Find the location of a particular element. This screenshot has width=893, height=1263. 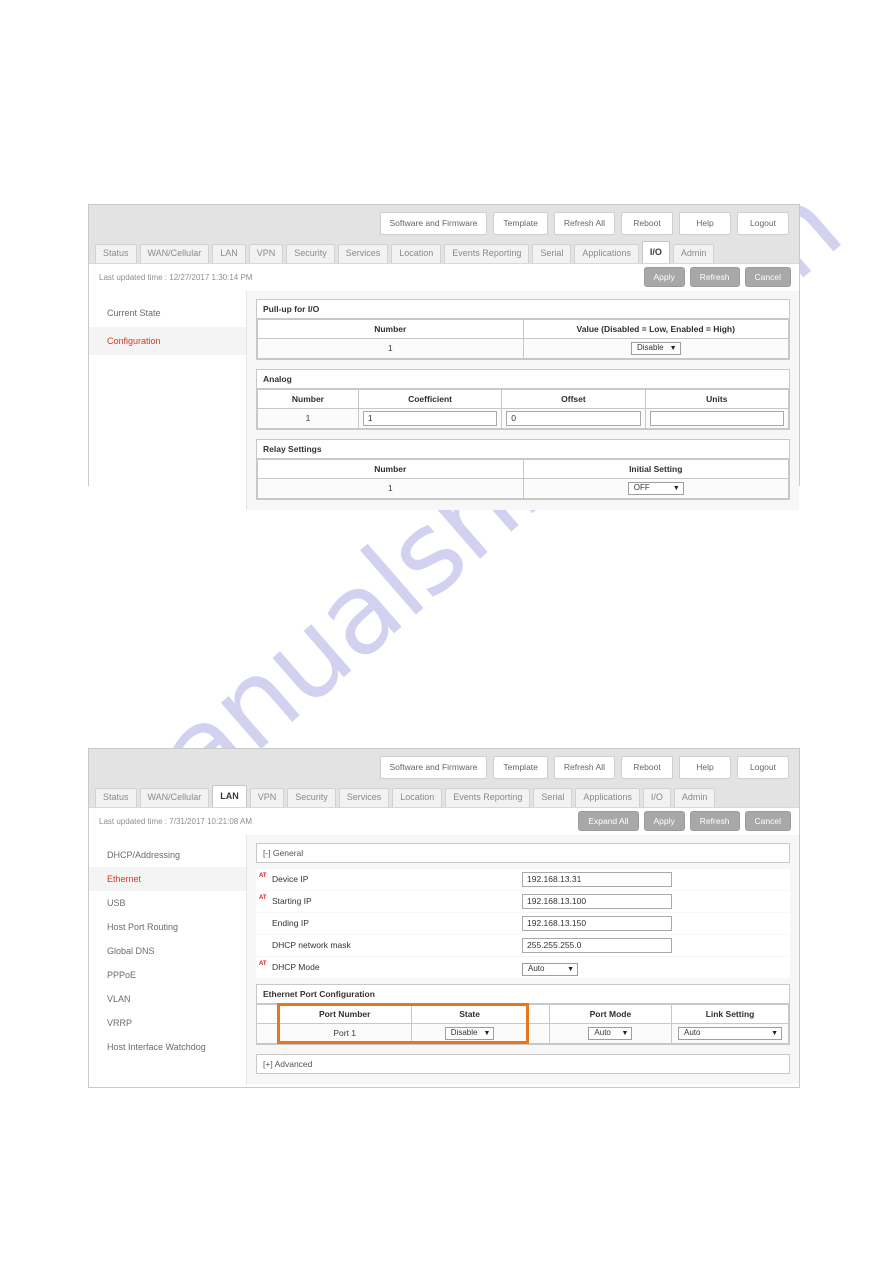

sidebar-item-usb: USB is located at coordinates (167, 903).